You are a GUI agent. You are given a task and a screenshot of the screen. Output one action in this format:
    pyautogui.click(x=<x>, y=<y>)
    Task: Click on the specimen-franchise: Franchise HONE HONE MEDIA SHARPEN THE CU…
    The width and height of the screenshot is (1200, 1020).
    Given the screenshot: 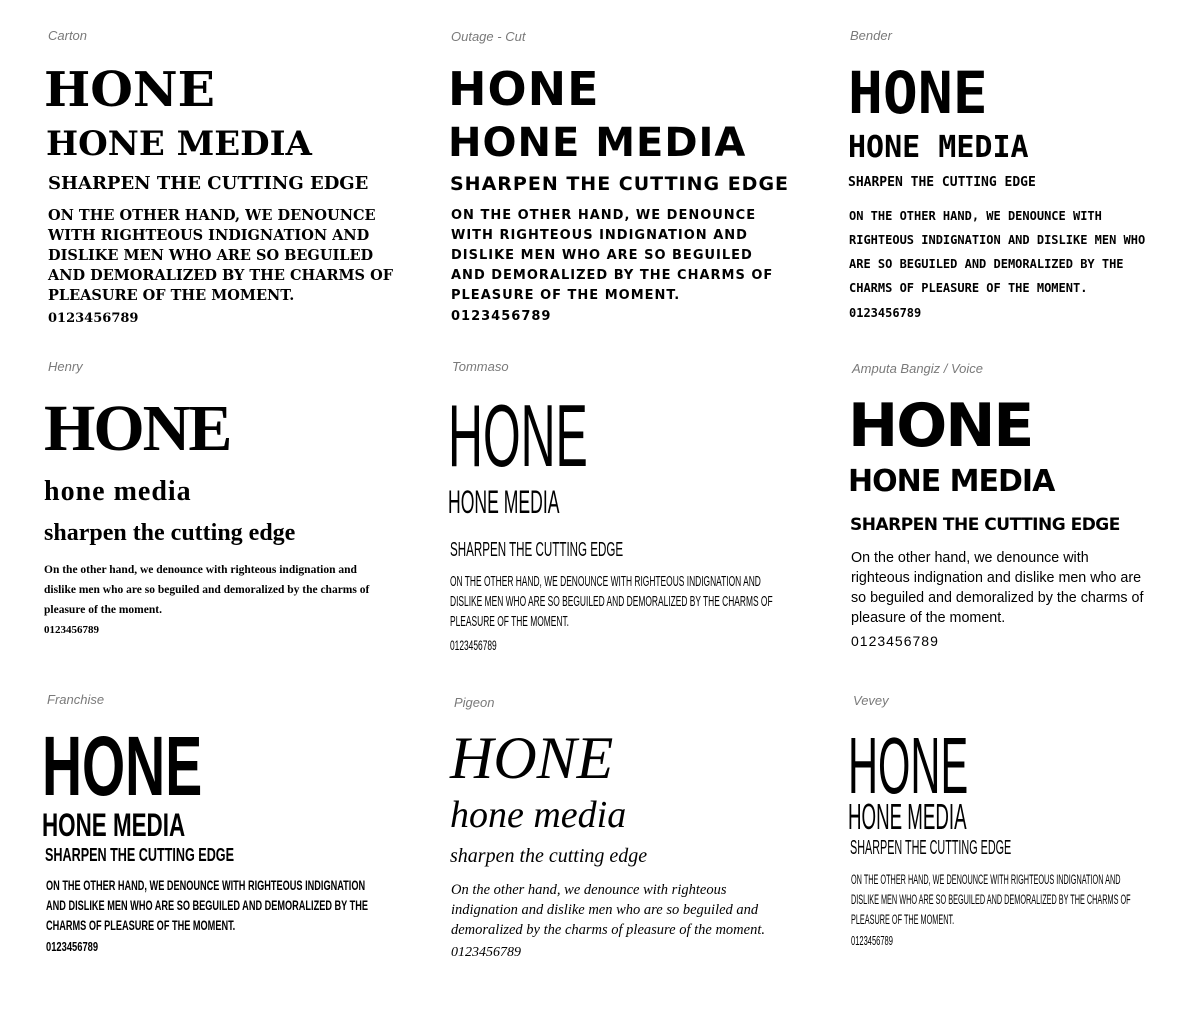 What is the action you would take?
    pyautogui.click(x=222, y=850)
    